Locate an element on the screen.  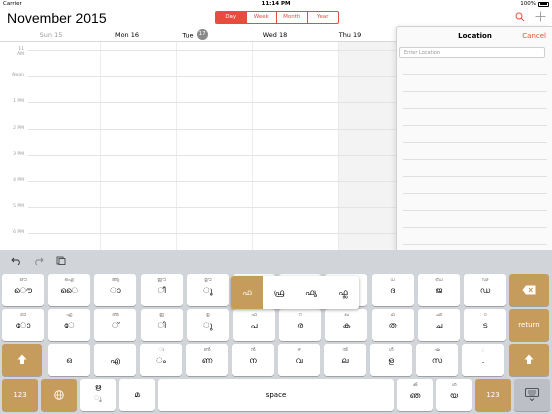
key-char: എ is located at coordinates (115, 360).